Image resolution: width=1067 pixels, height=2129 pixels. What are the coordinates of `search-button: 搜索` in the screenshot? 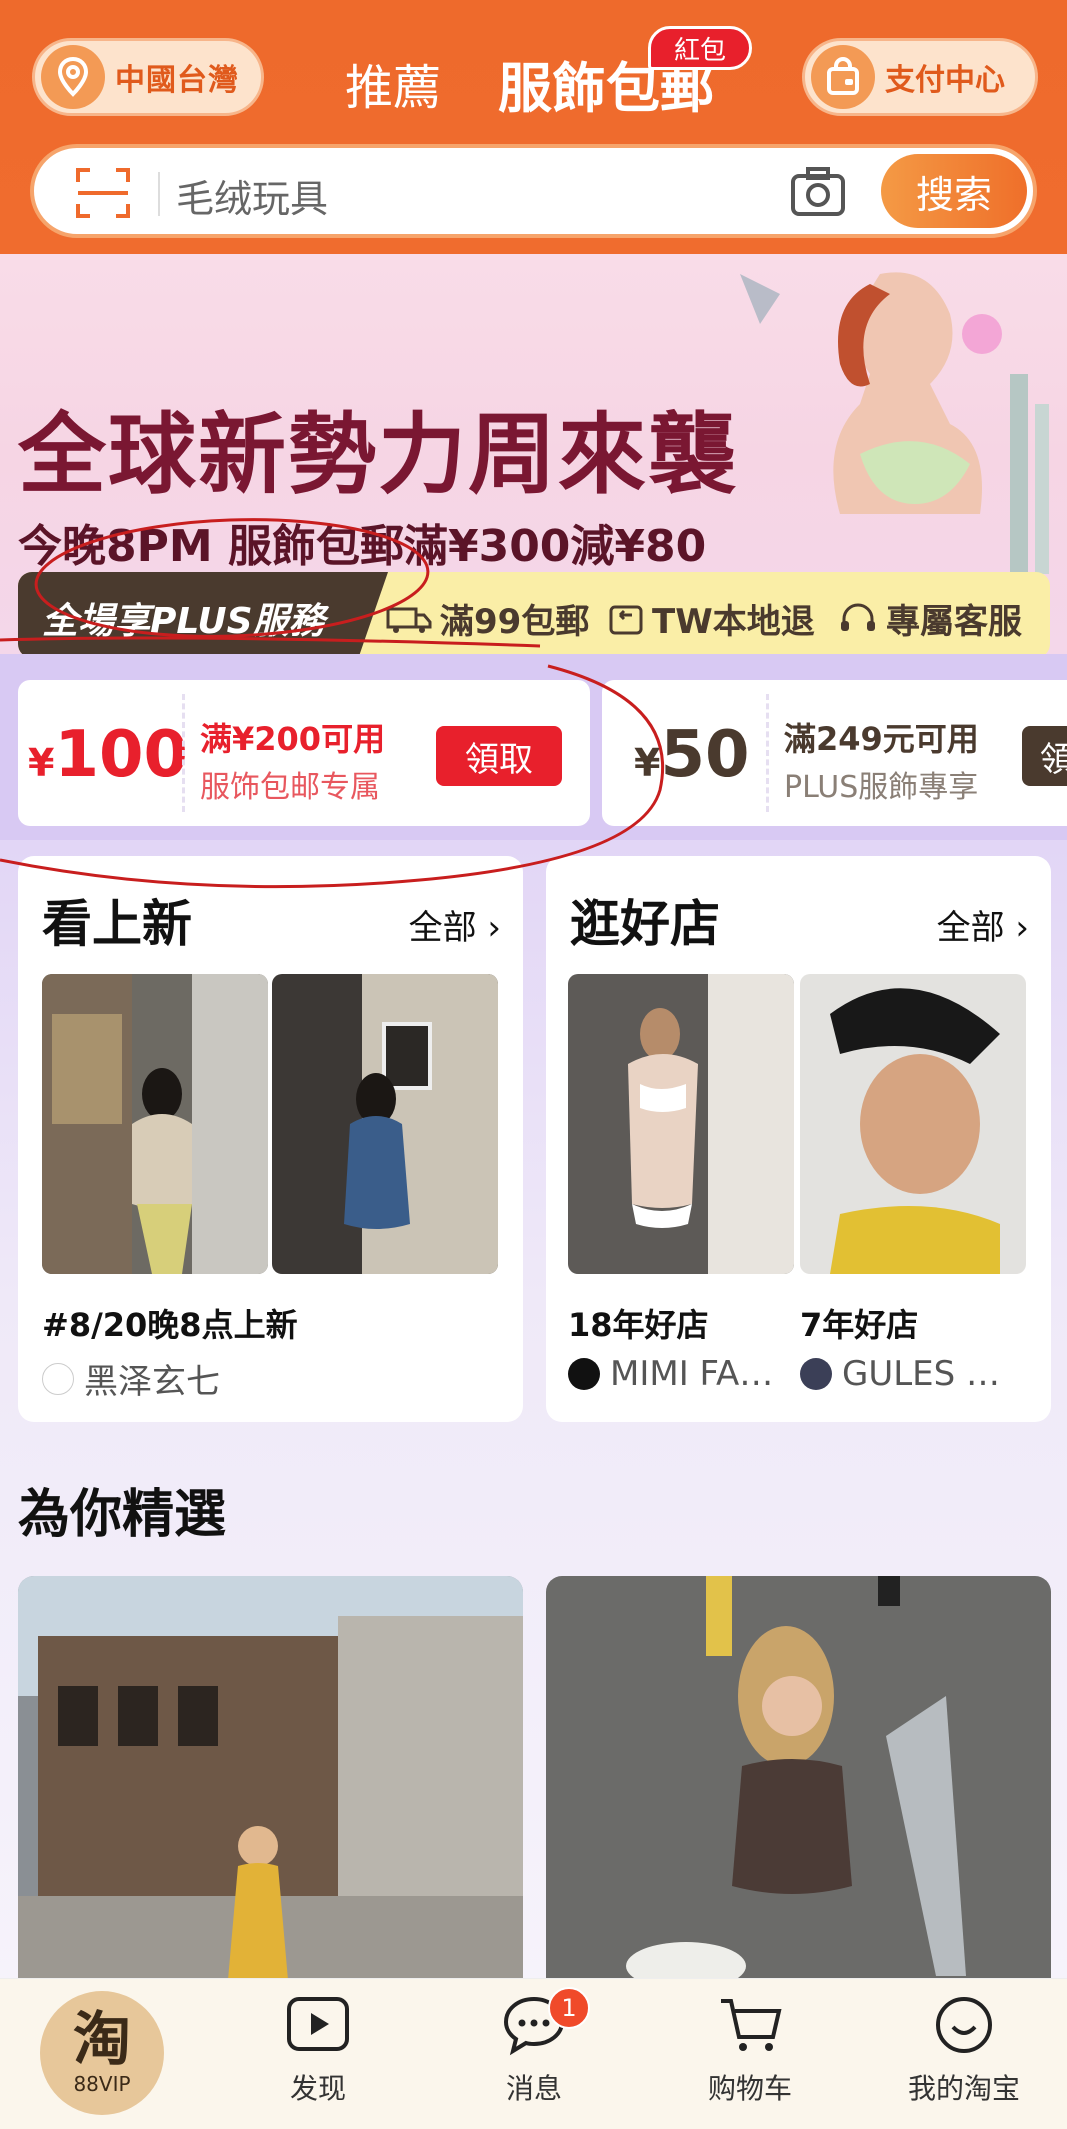 It's located at (954, 191).